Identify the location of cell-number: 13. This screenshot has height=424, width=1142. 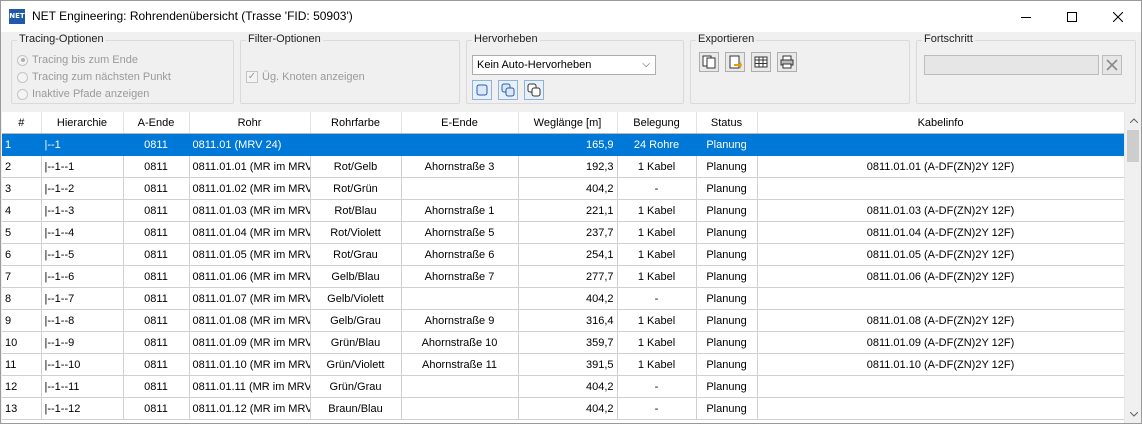
(22, 408).